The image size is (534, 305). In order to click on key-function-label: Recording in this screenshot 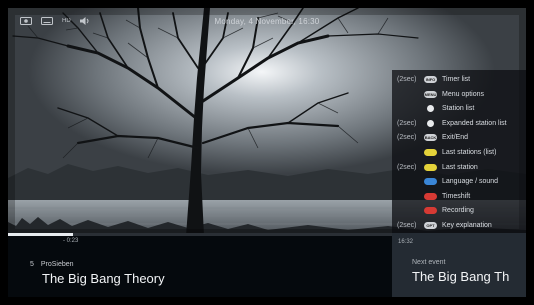, I will do `click(458, 211)`.